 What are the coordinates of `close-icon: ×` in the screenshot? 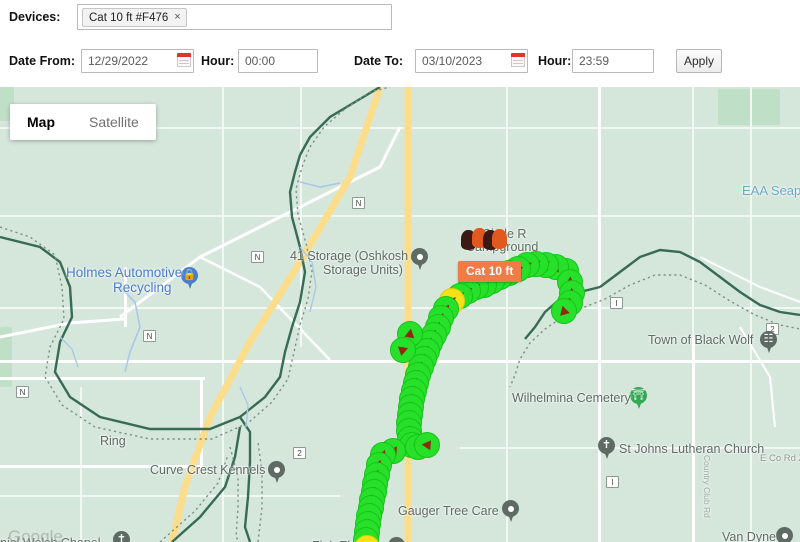 It's located at (177, 17).